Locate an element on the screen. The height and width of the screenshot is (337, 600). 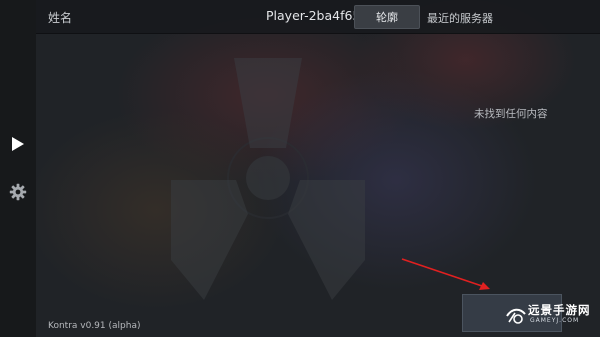
gear-icon is located at coordinates (18, 192).